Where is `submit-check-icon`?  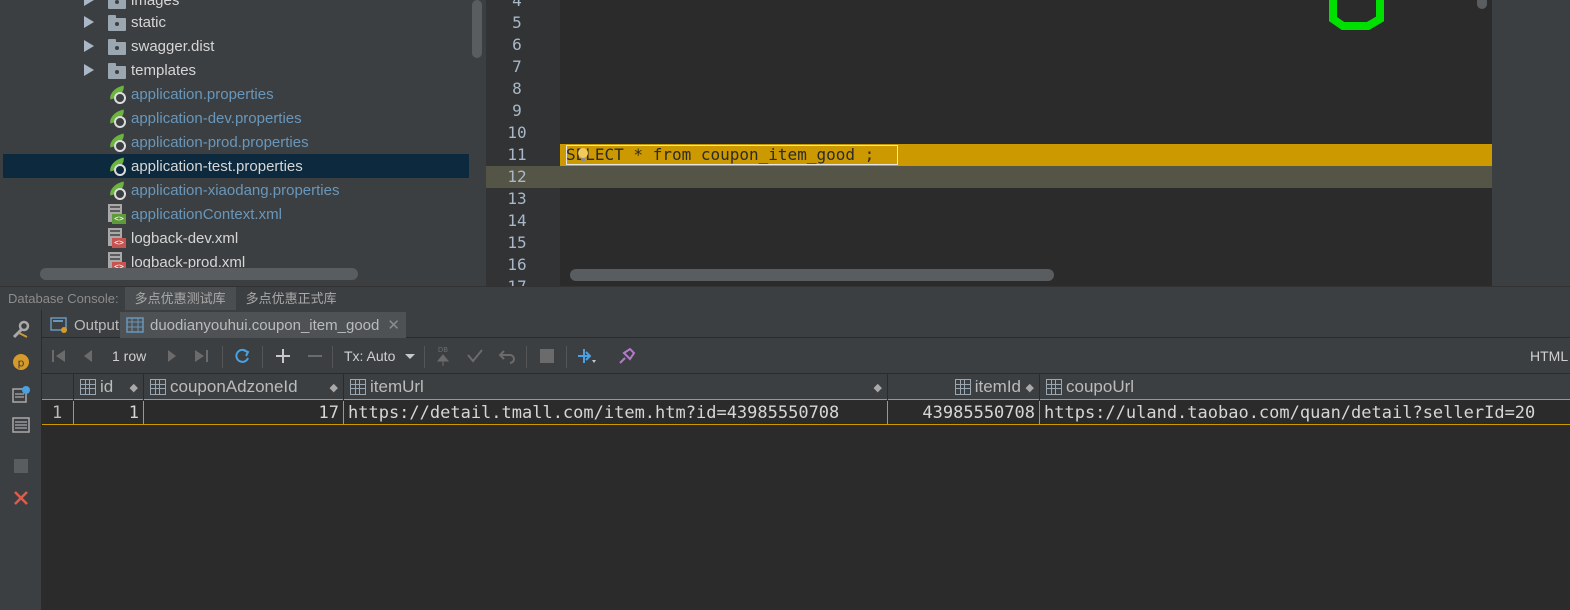 submit-check-icon is located at coordinates (475, 356).